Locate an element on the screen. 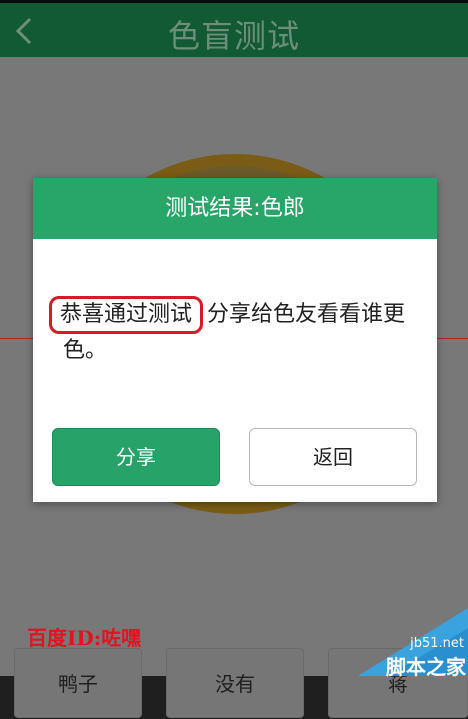 The width and height of the screenshot is (468, 719). dialog-message: 恭喜通过测试 分享给色友看看谁更色。 is located at coordinates (231, 332).